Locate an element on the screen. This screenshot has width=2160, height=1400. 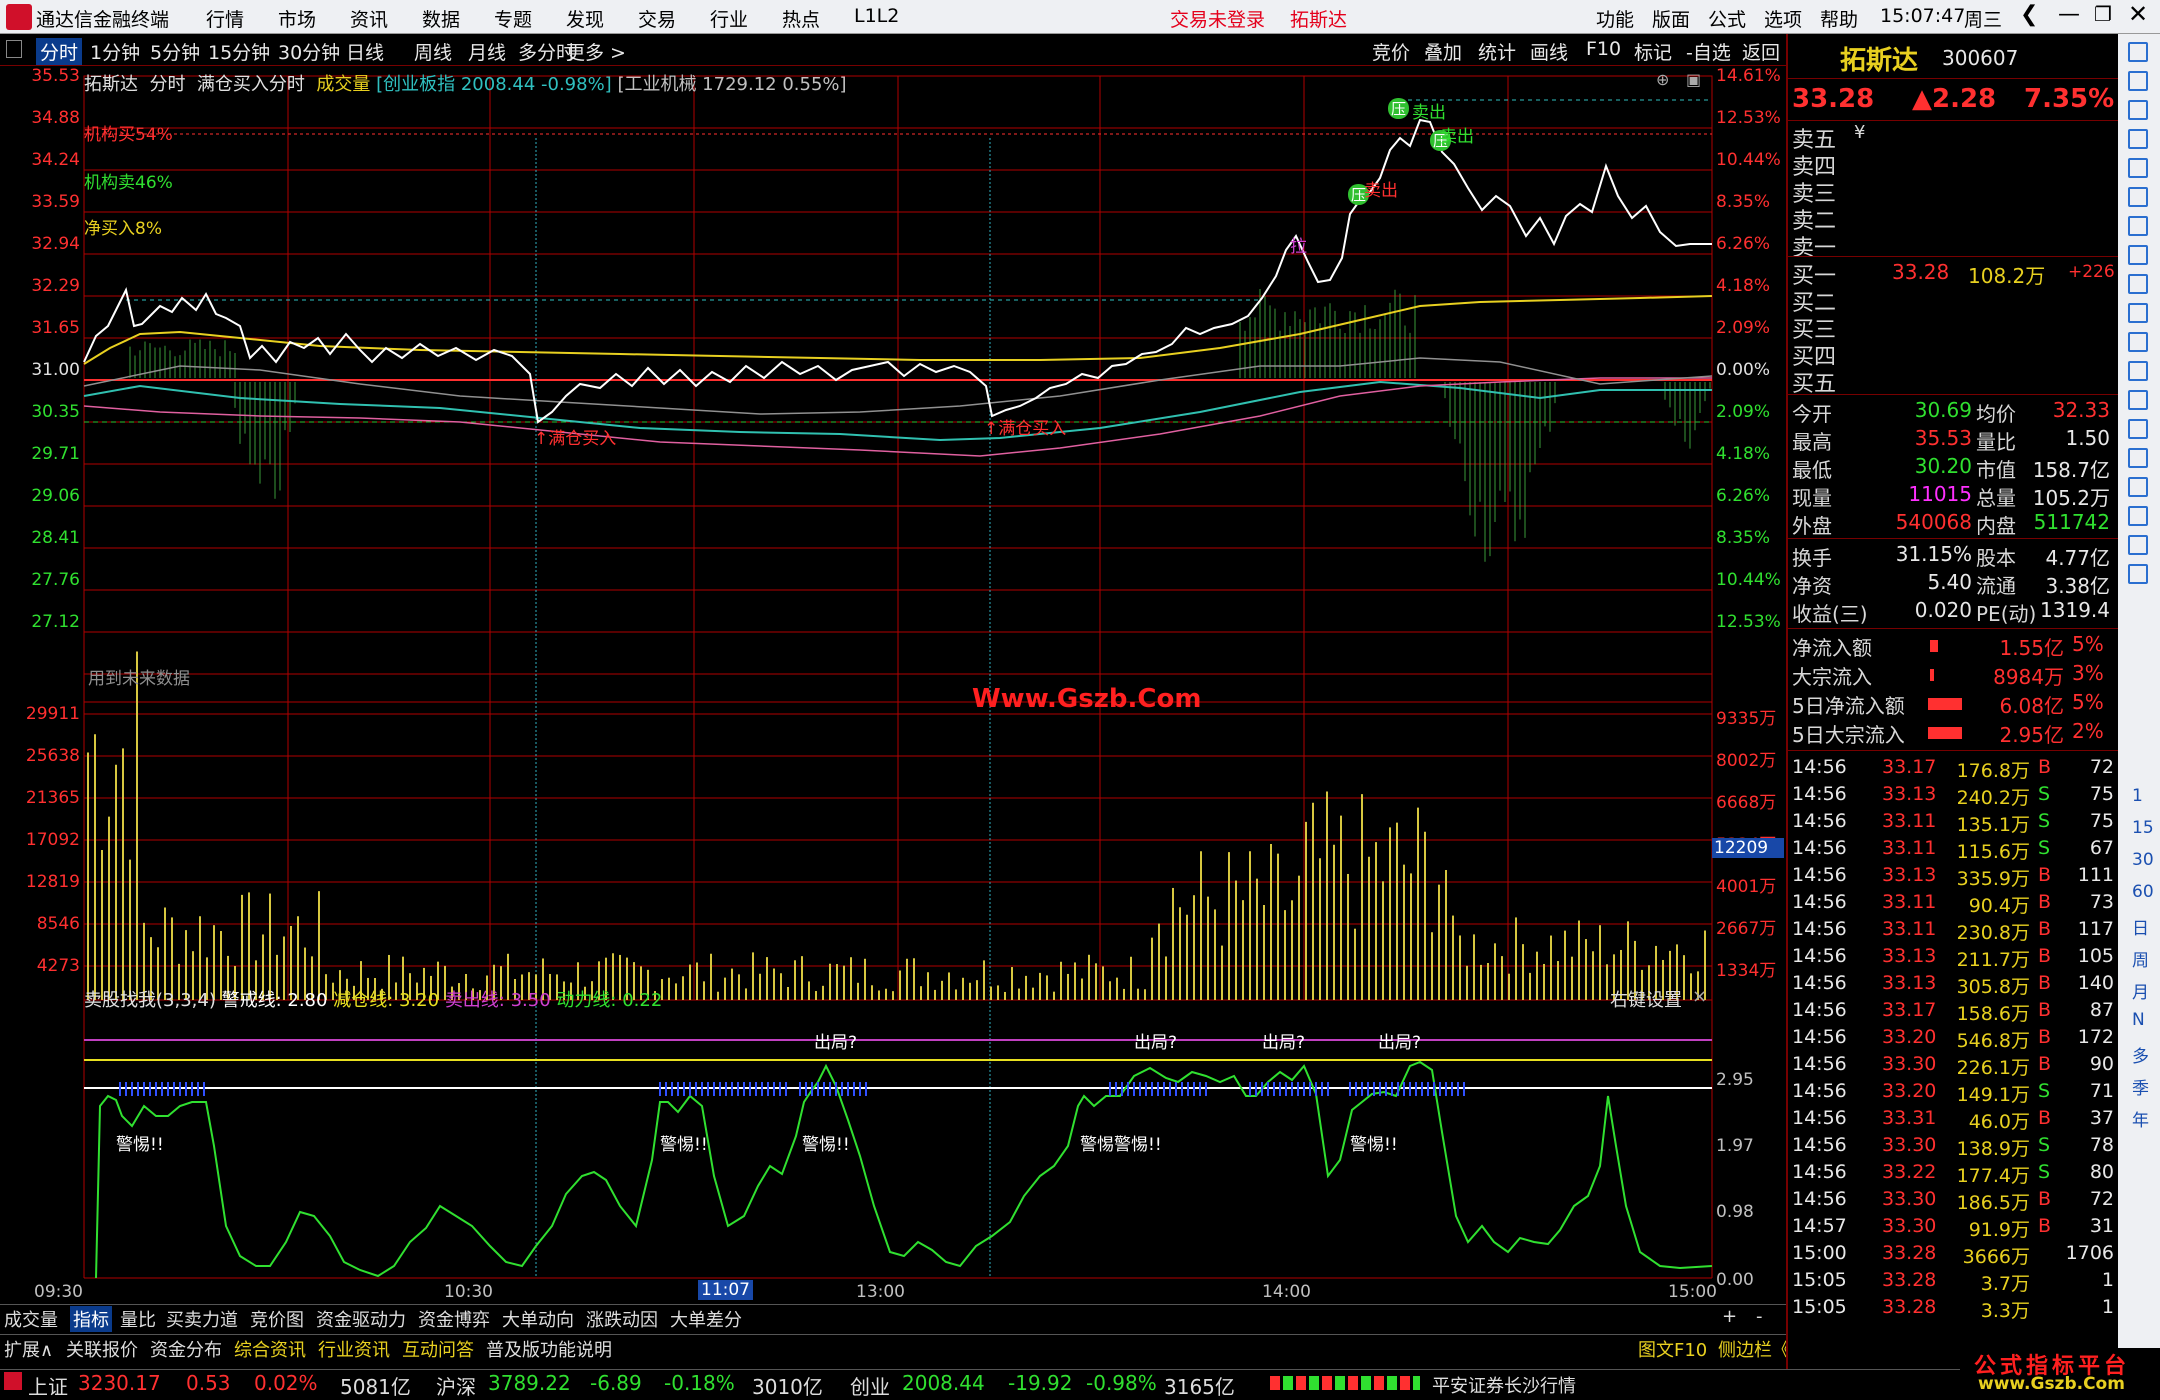
menu-l1l2: L1L2 is located at coordinates (876, 16).